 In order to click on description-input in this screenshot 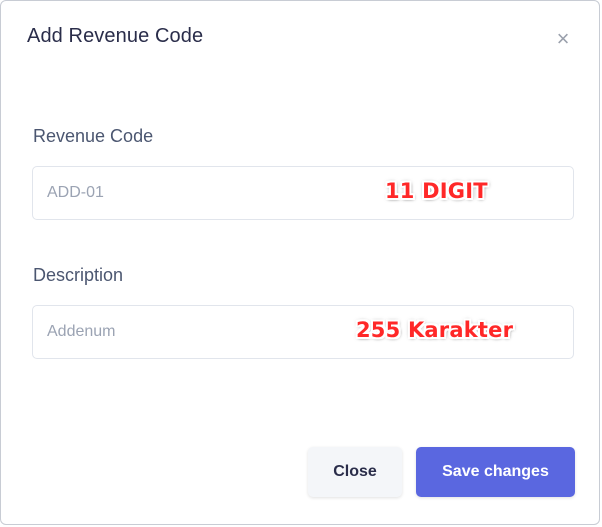, I will do `click(303, 332)`.